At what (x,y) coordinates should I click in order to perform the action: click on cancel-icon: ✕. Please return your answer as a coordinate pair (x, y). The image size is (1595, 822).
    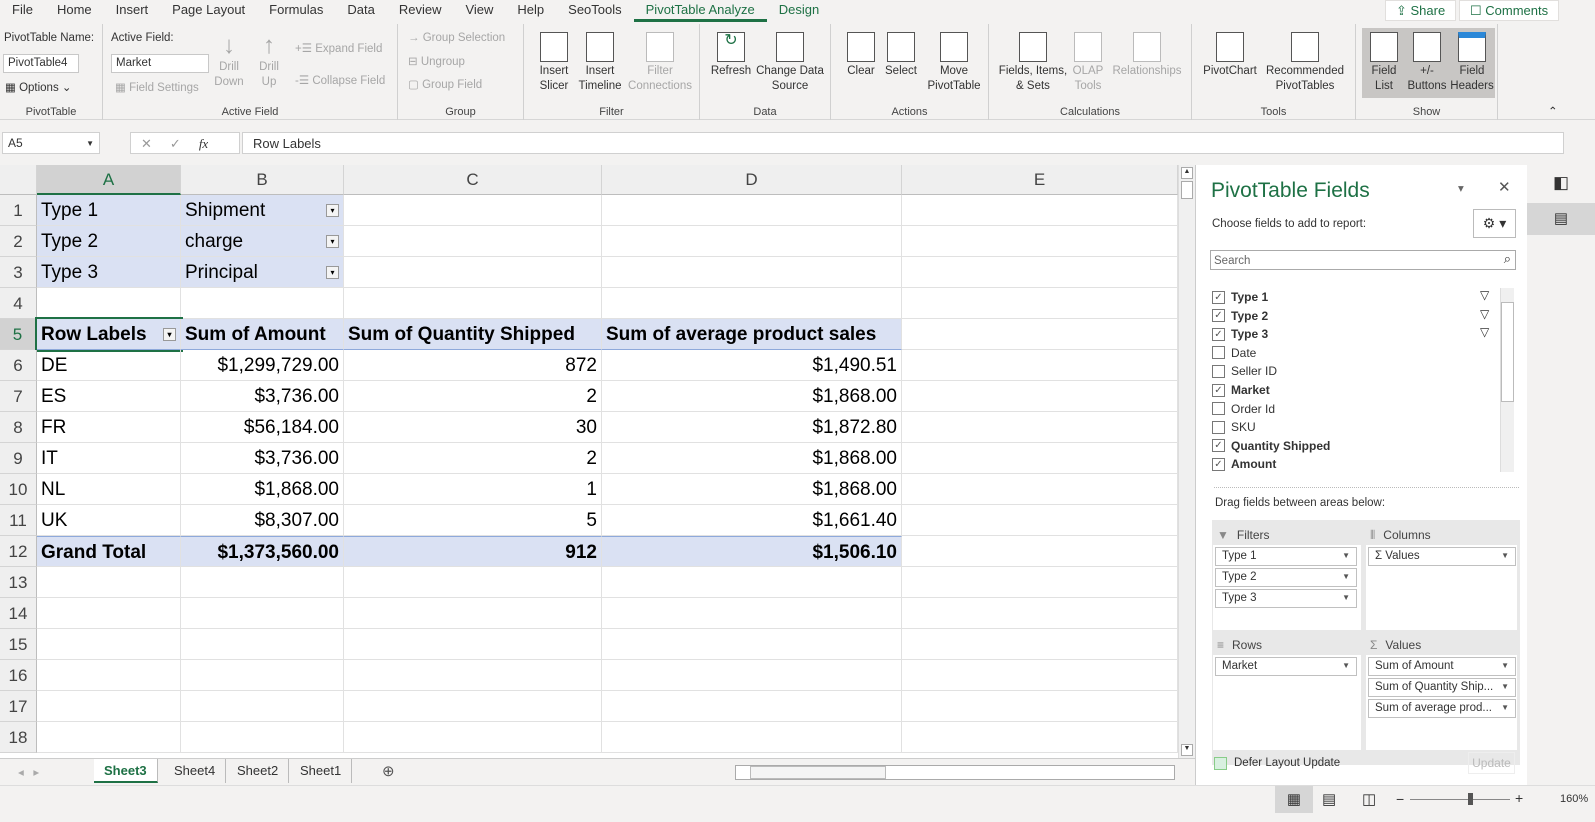
    Looking at the image, I should click on (155, 143).